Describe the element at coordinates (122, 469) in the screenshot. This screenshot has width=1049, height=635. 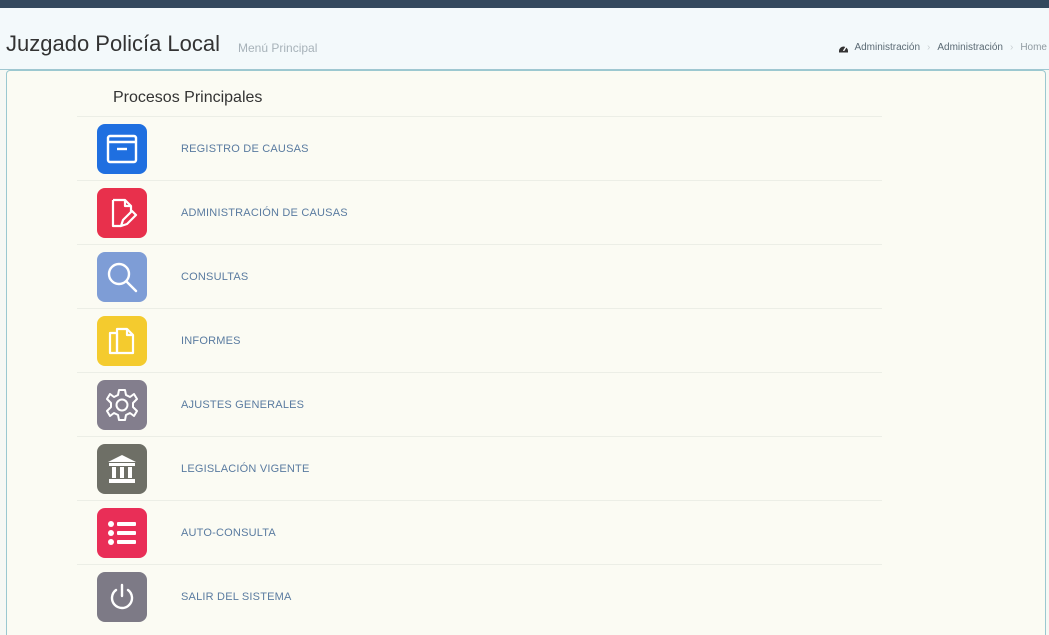
I see `courthouse-icon` at that location.